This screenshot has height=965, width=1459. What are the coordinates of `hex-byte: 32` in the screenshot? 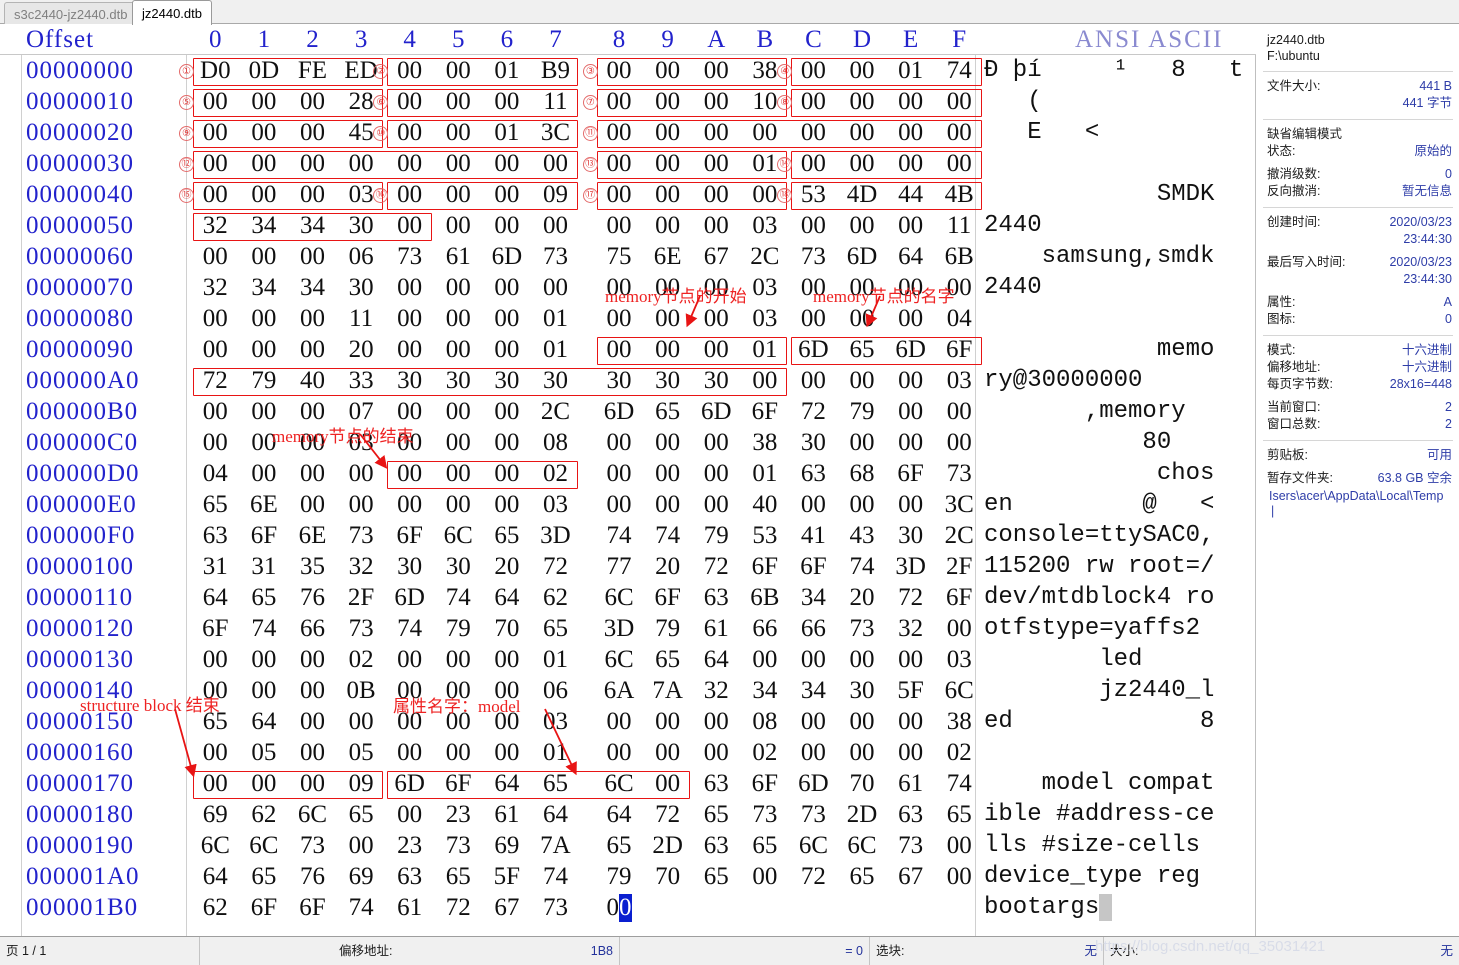 It's located at (215, 226).